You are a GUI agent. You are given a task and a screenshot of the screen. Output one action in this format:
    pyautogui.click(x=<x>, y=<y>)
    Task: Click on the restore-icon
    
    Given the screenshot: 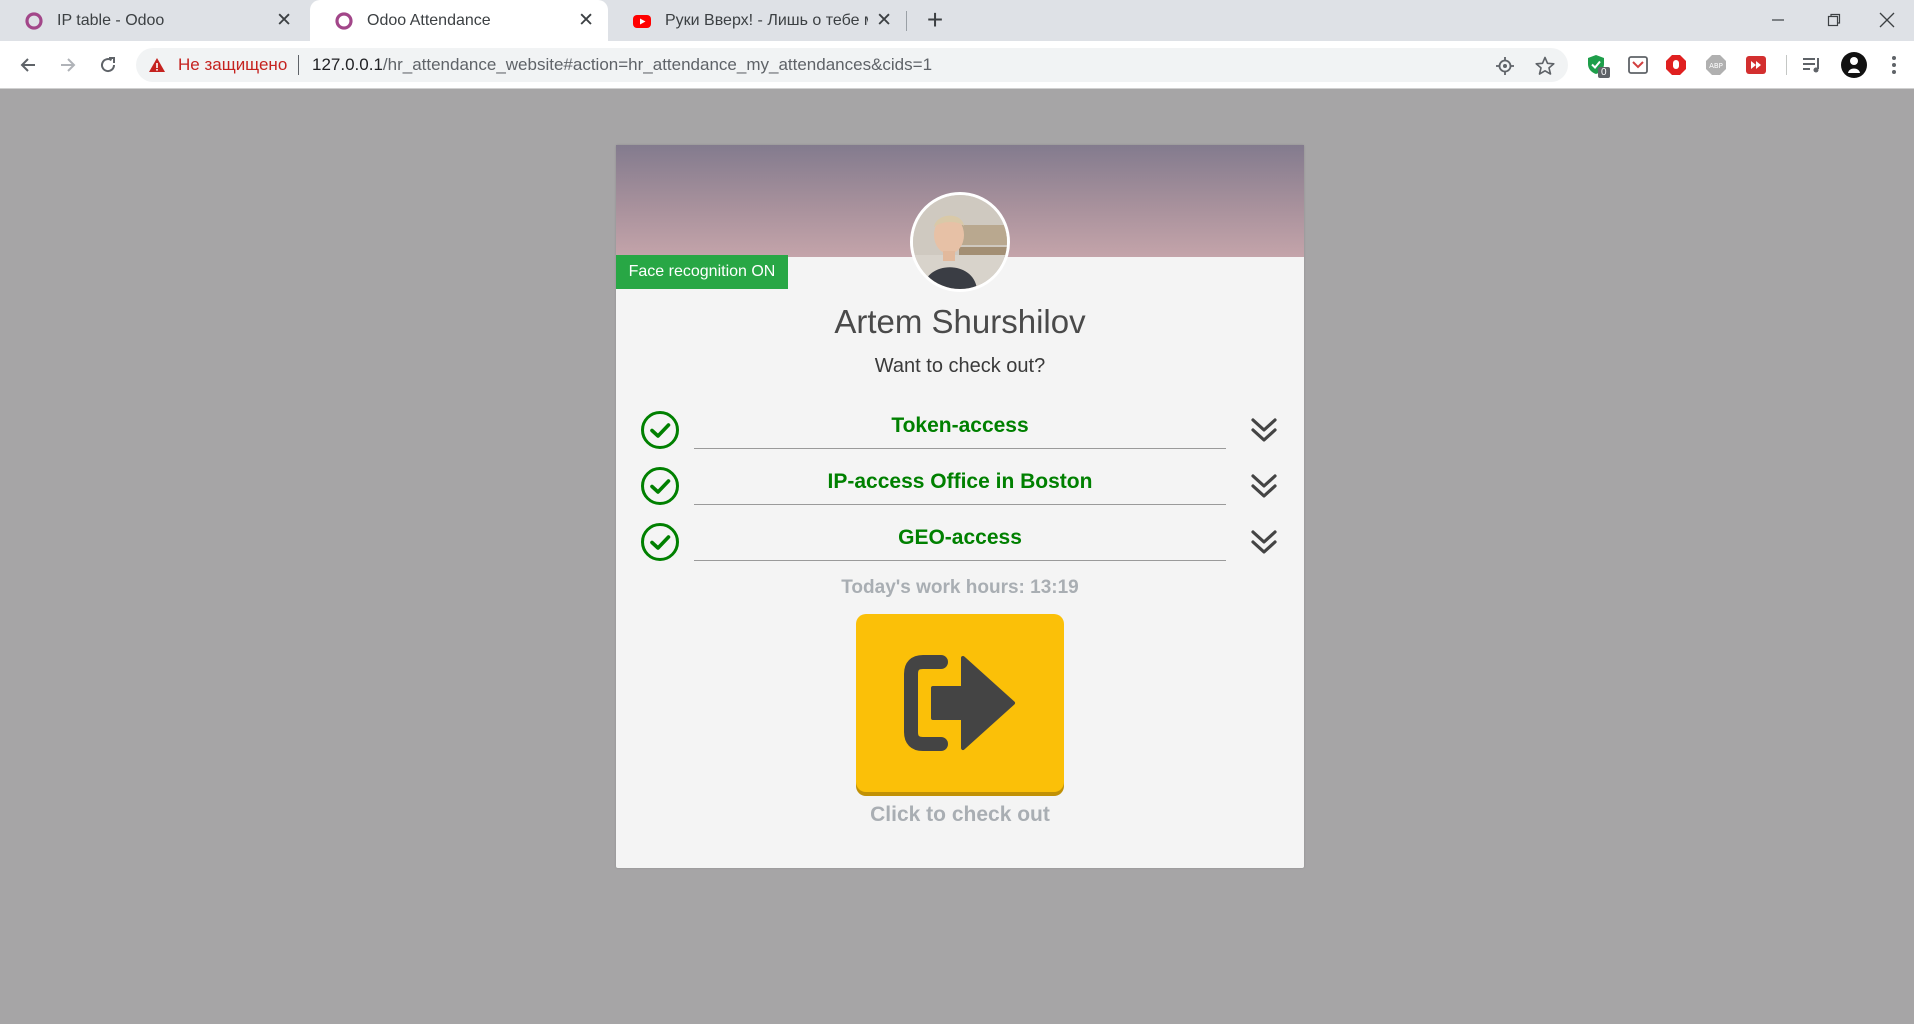 What is the action you would take?
    pyautogui.click(x=1834, y=20)
    